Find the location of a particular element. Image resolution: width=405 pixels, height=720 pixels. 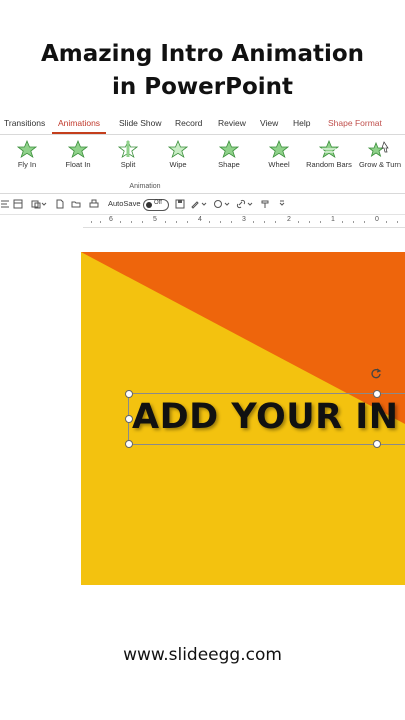

tab-view: View is located at coordinates (269, 123).